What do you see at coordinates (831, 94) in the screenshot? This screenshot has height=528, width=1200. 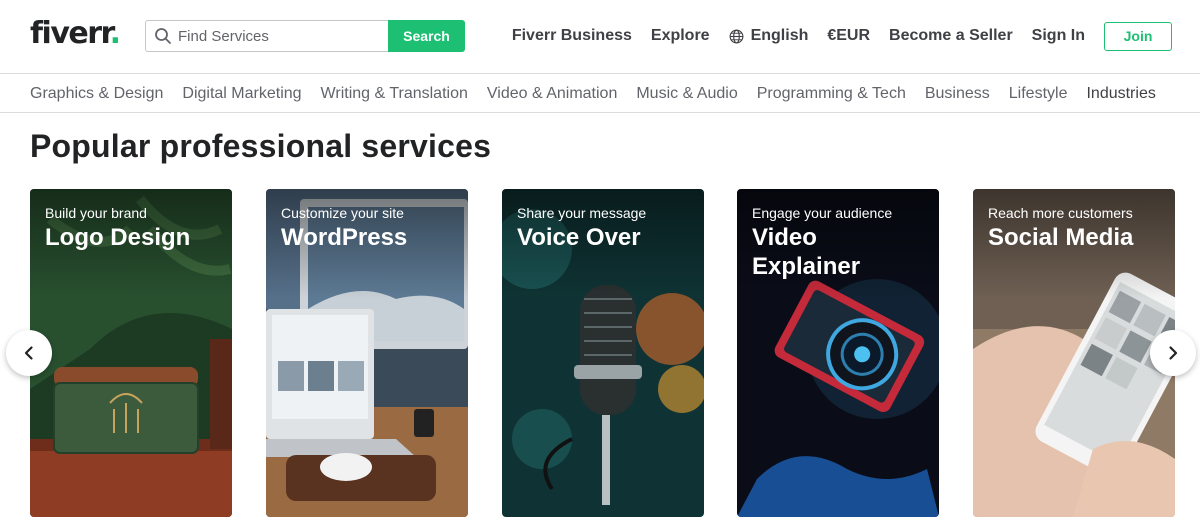 I see `category-programming-tech: Programming & Tech` at bounding box center [831, 94].